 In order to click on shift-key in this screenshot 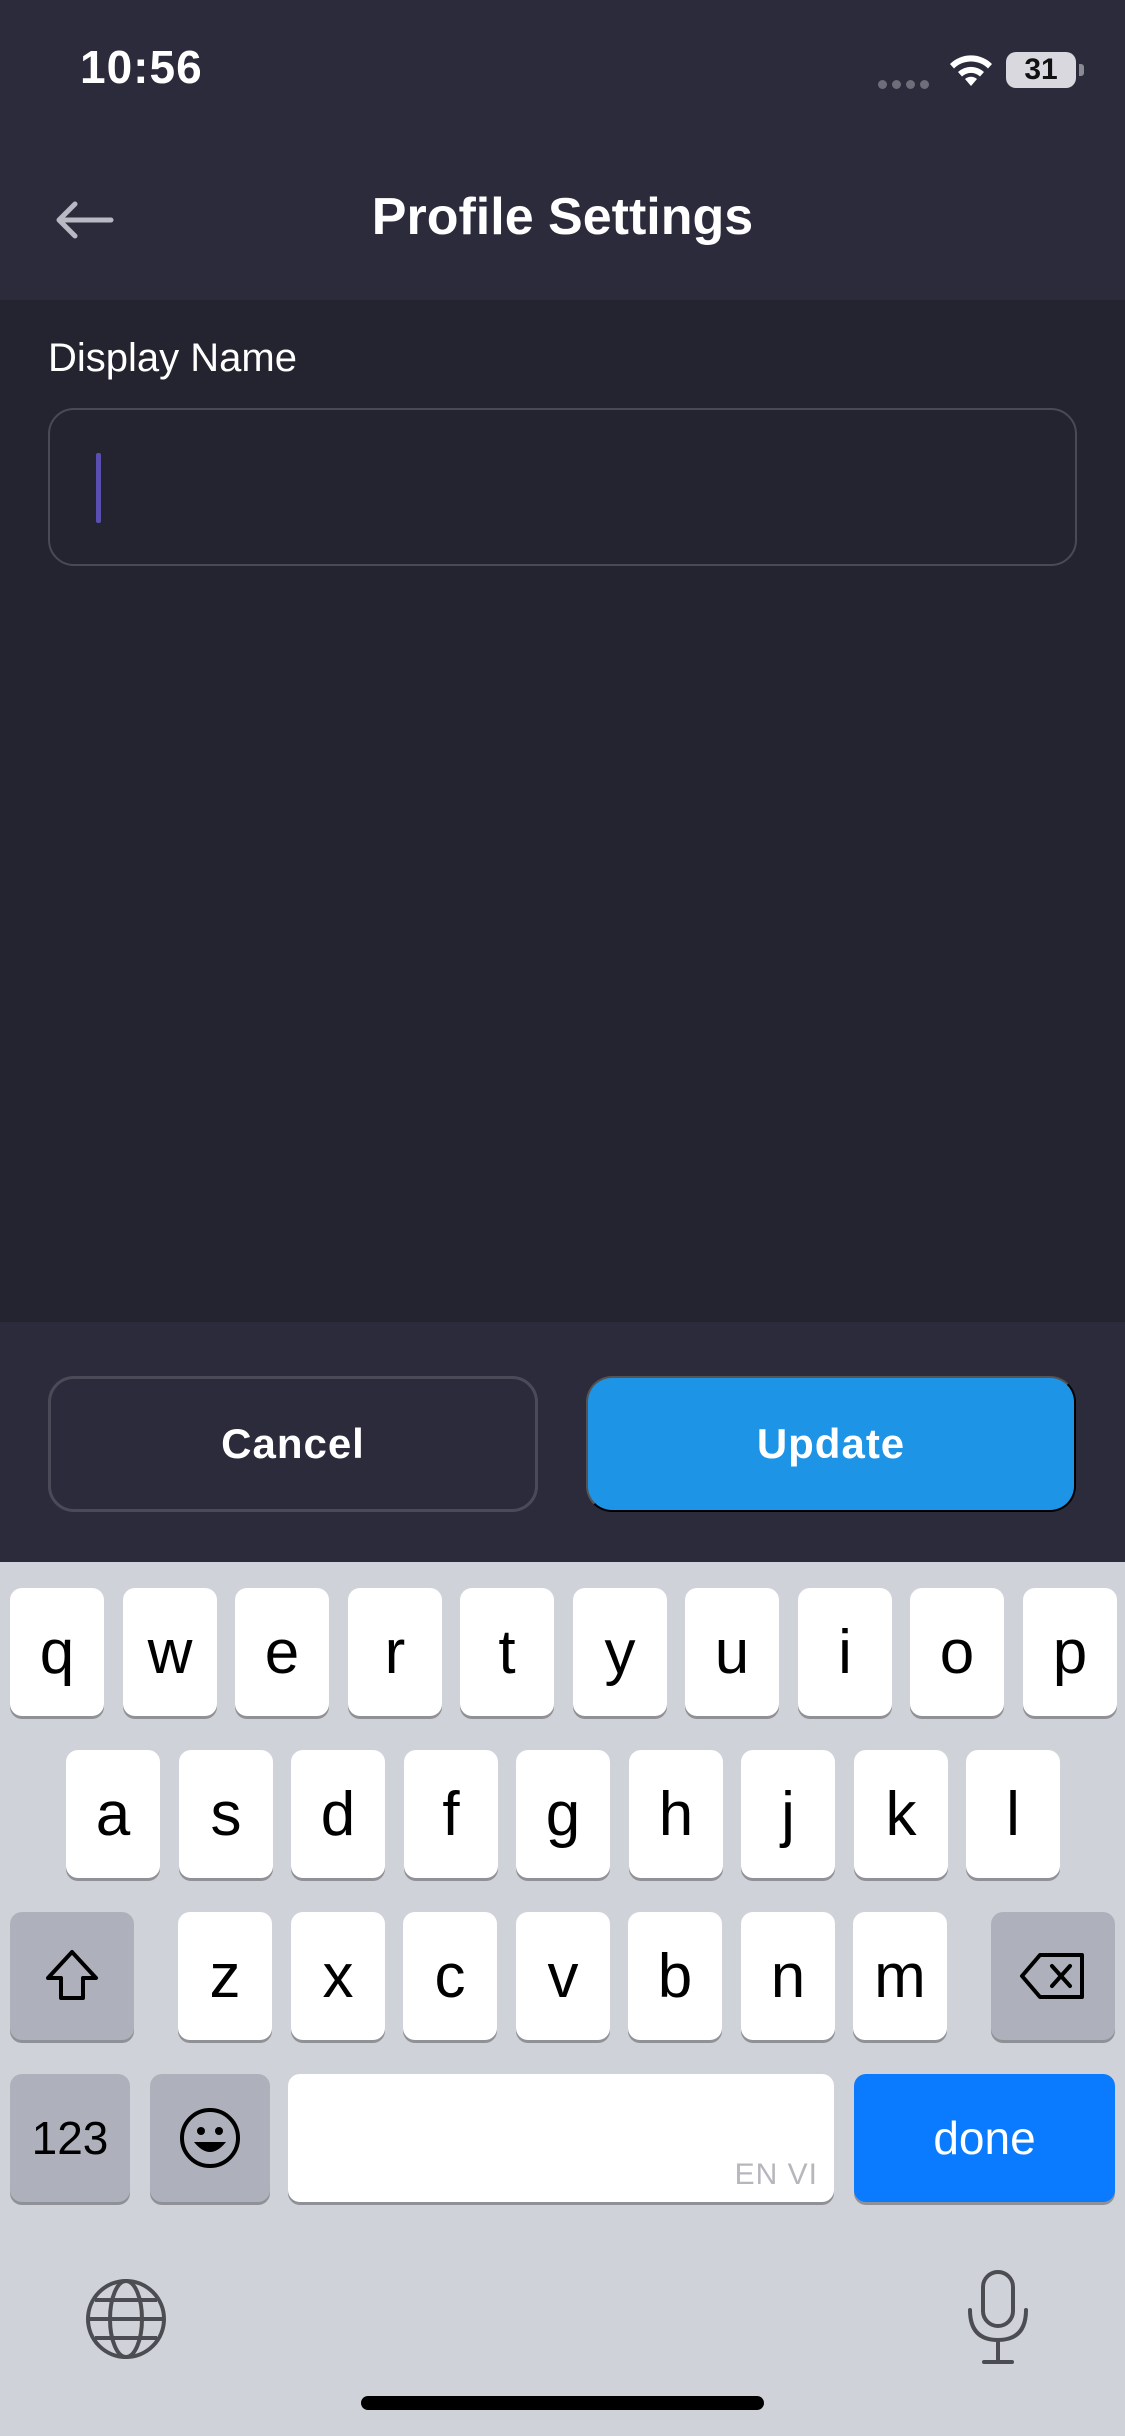, I will do `click(72, 1976)`.